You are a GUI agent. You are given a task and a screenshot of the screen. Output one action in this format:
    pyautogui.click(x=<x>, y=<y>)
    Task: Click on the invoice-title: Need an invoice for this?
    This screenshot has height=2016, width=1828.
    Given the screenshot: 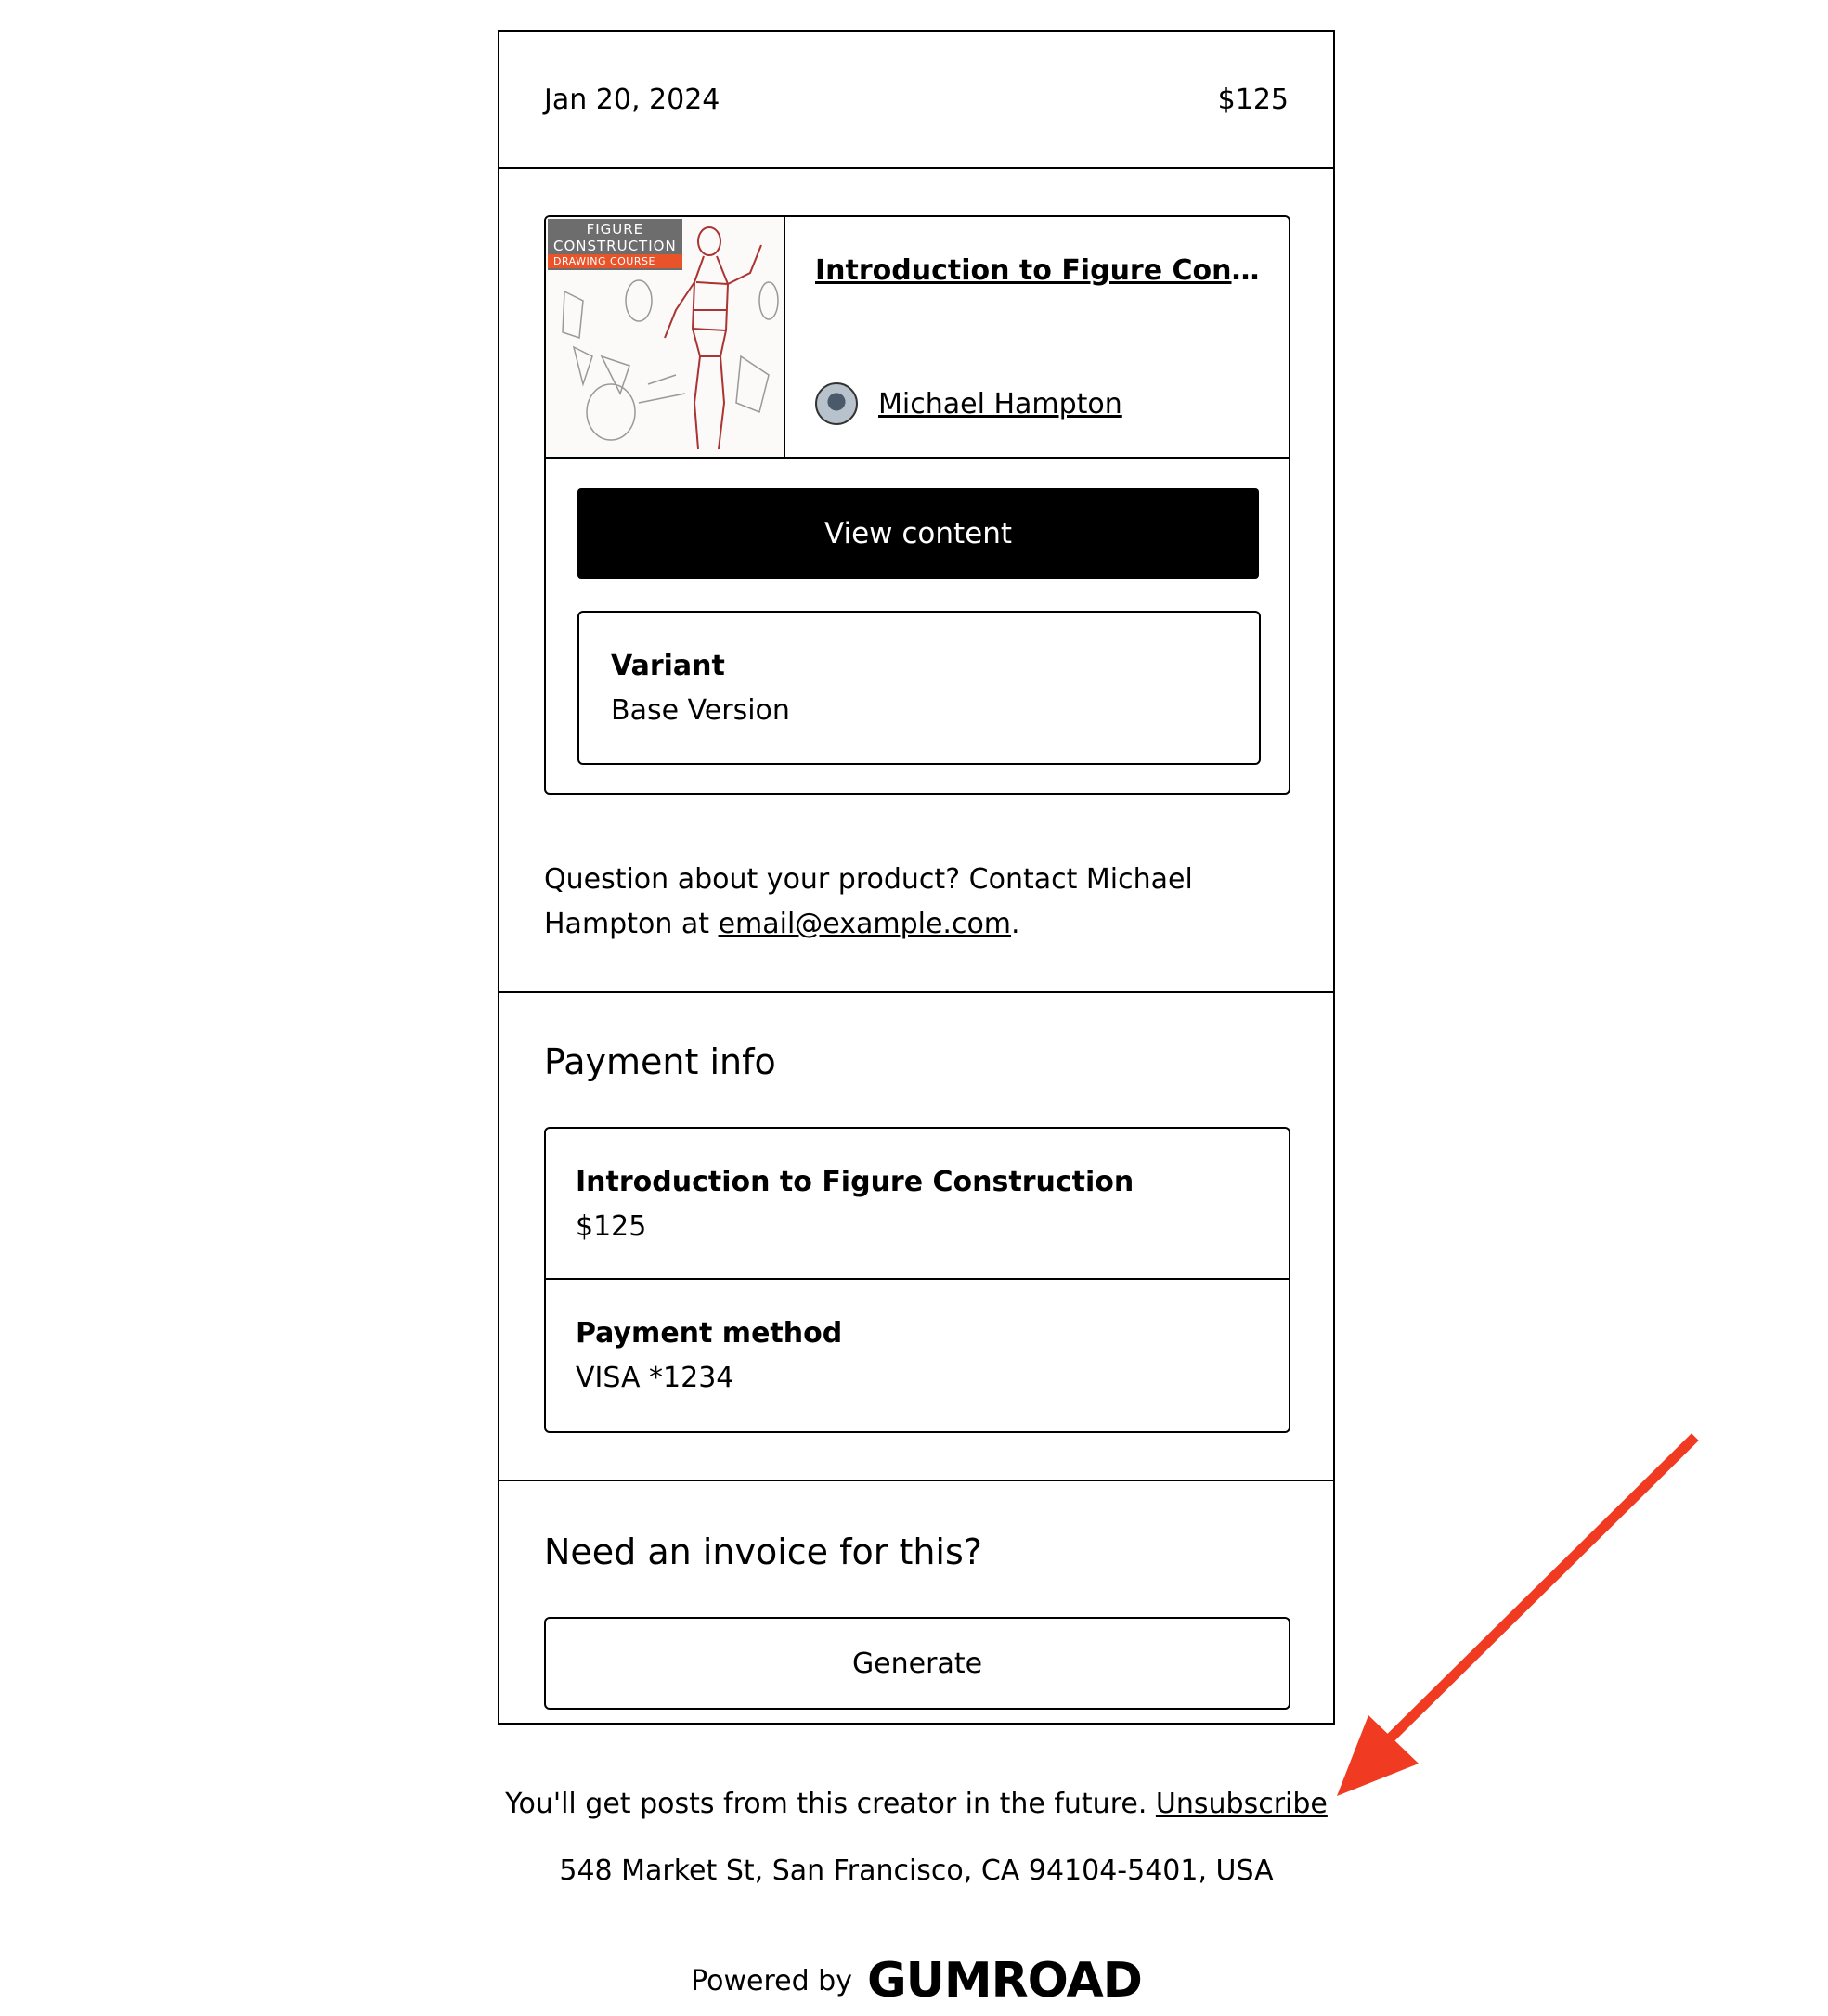 What is the action you would take?
    pyautogui.click(x=763, y=1551)
    